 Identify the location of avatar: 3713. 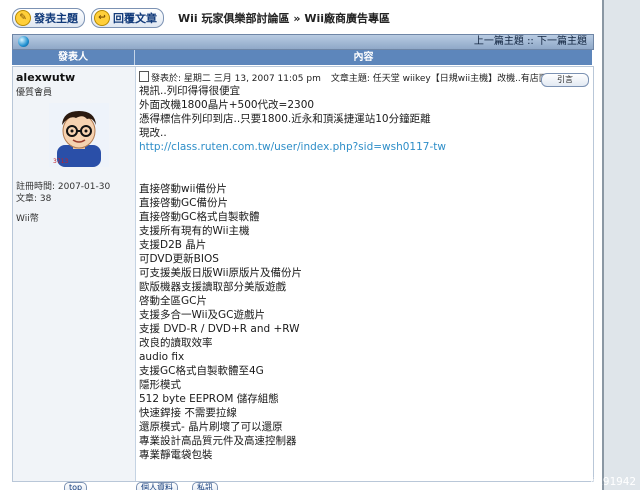
(79, 135).